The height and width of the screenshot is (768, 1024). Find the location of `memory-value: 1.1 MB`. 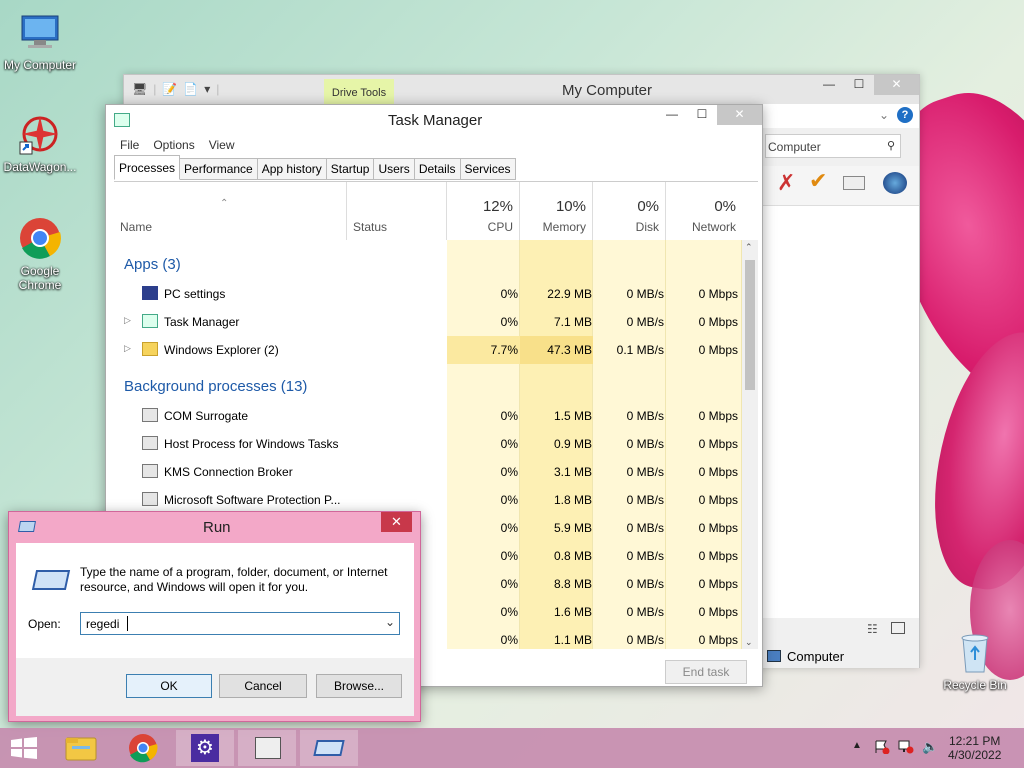

memory-value: 1.1 MB is located at coordinates (572, 640).